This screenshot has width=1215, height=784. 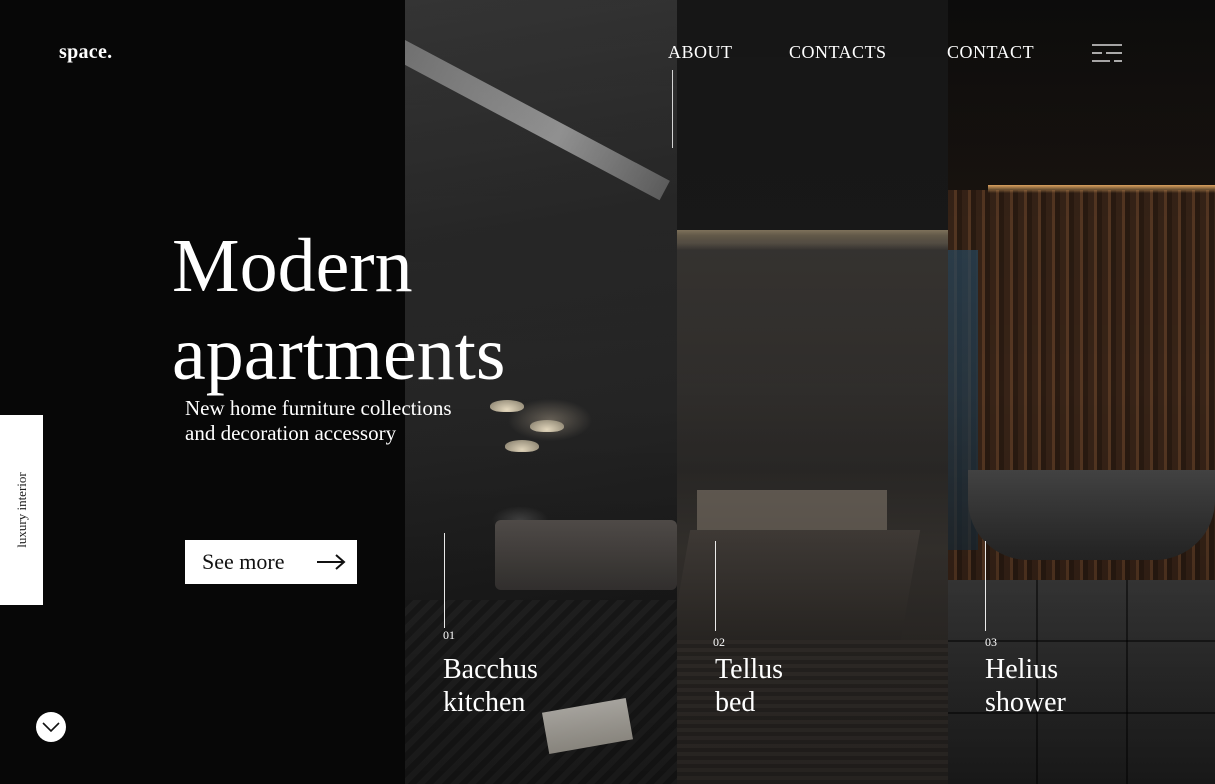 I want to click on hero-title: Modern apartments, so click(x=338, y=310).